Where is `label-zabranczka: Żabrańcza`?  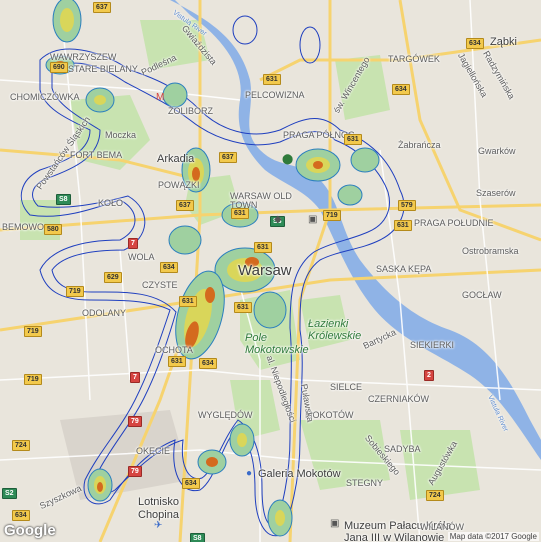 label-zabranczka: Żabrańcza is located at coordinates (419, 145).